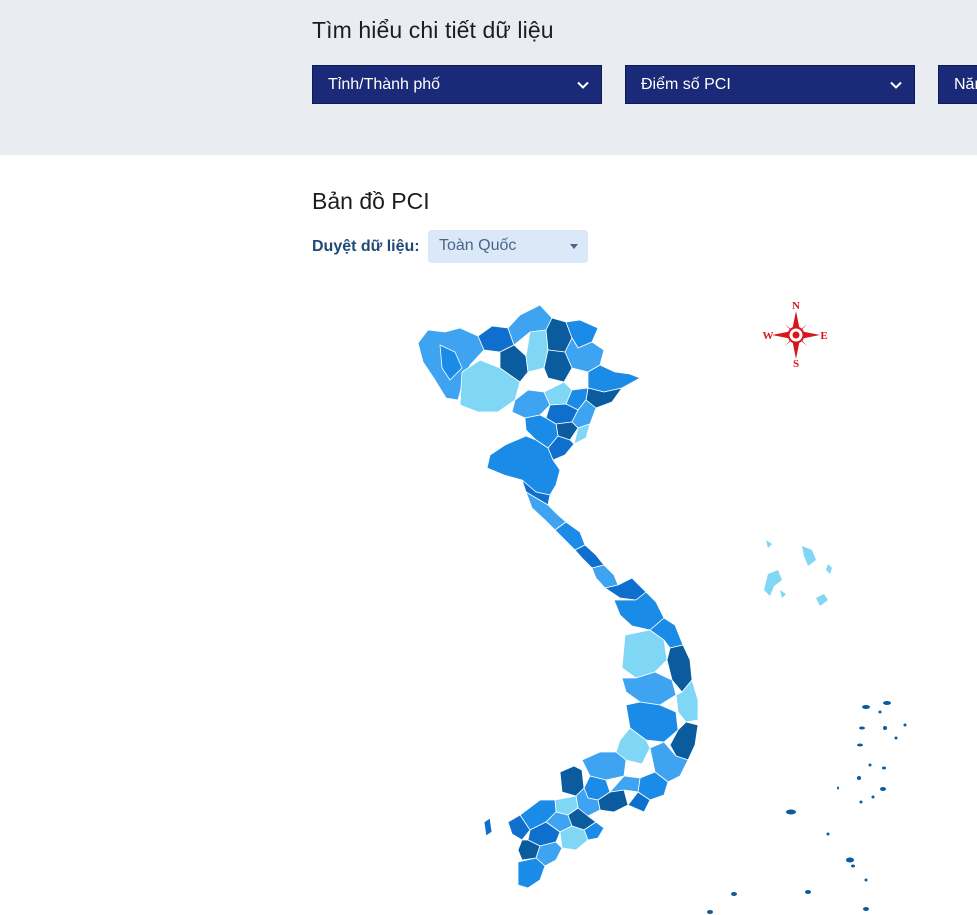 The image size is (977, 915). Describe the element at coordinates (823, 336) in the screenshot. I see `compass-e-label: E` at that location.